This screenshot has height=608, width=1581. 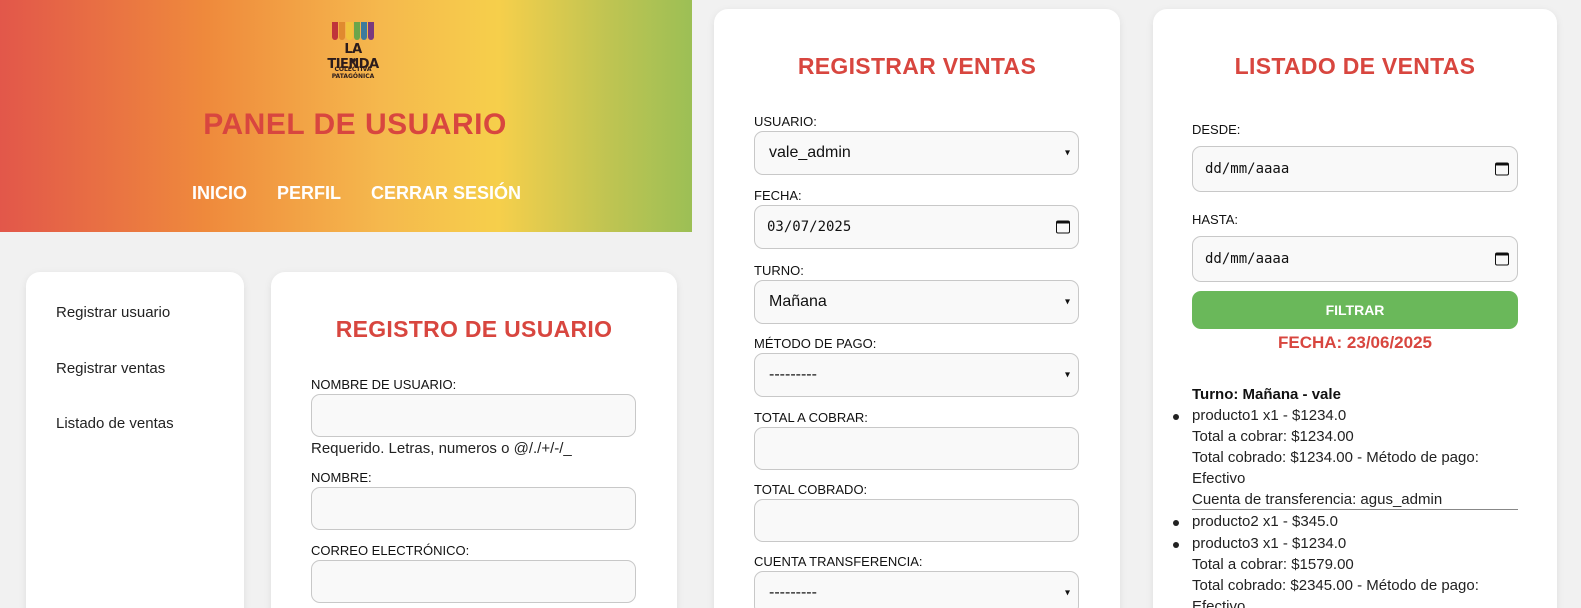 I want to click on turno-select: Mañana ▾, so click(x=916, y=302).